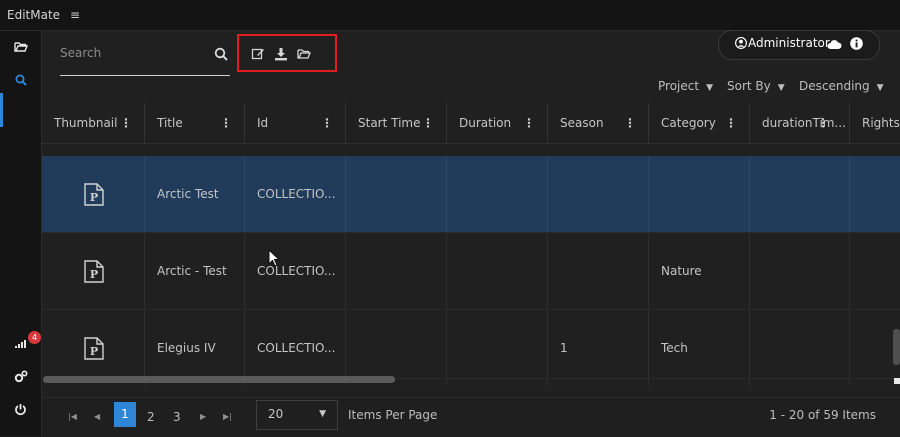  Describe the element at coordinates (177, 417) in the screenshot. I see `page-3-button: 3` at that location.